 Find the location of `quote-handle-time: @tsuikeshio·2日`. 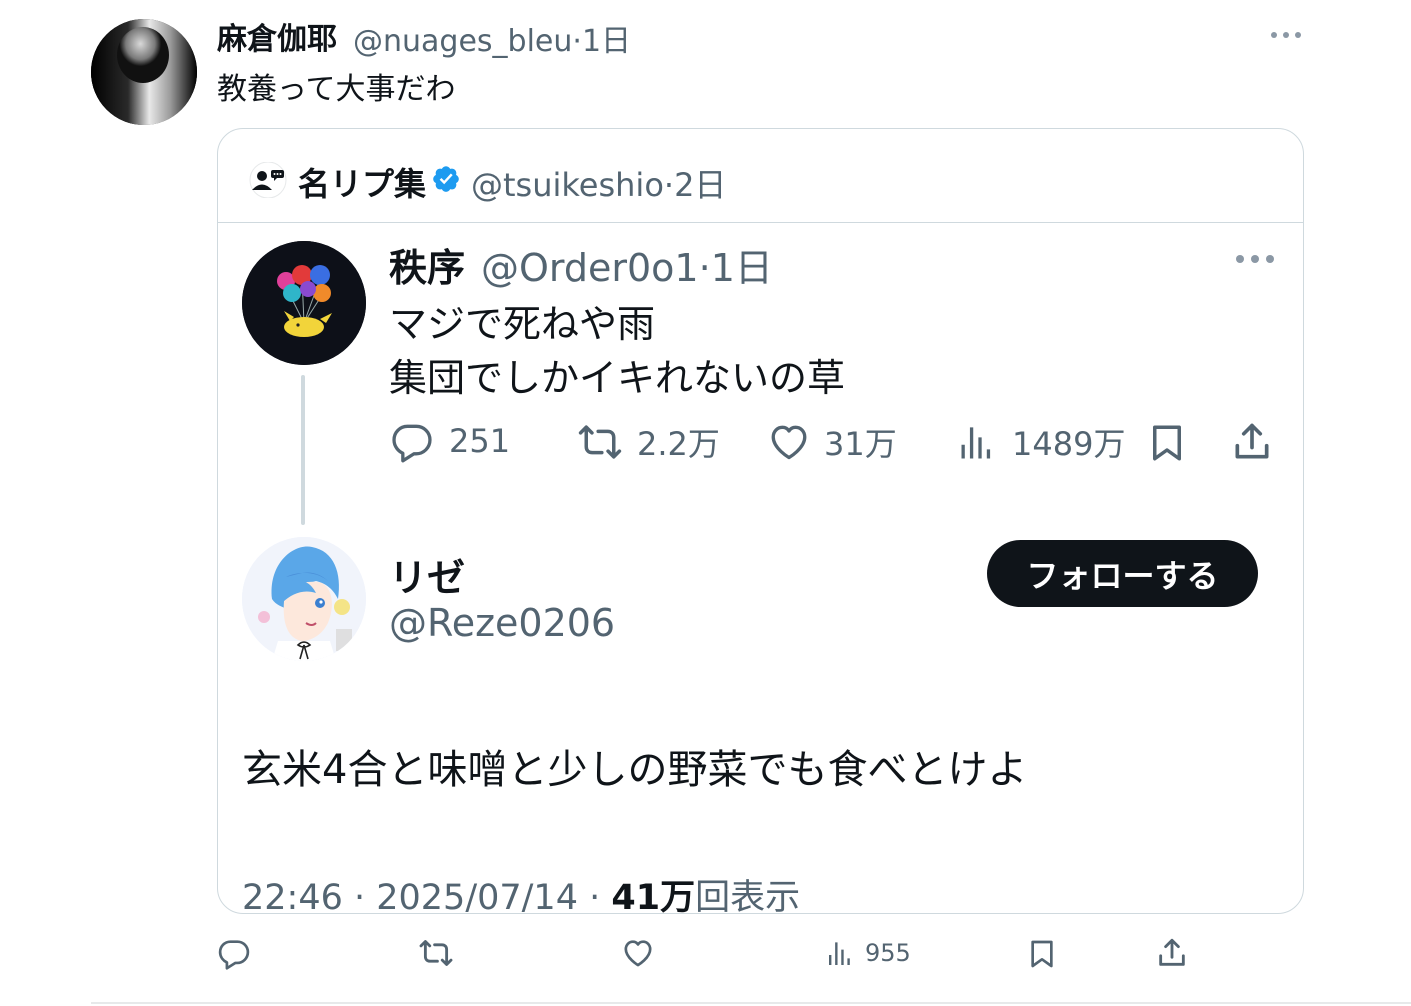

quote-handle-time: @tsuikeshio·2日 is located at coordinates (598, 183).